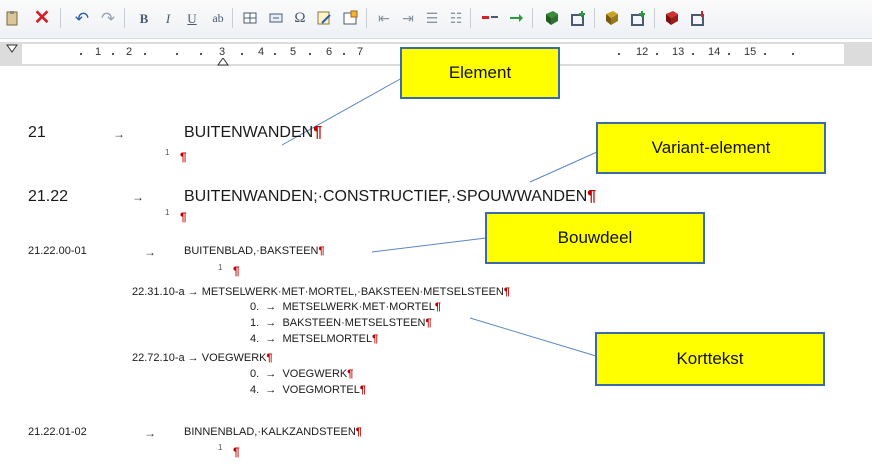 The image size is (872, 469). I want to click on korttekst-code: 22.72.10-a → VOEGWERK¶, so click(202, 358).